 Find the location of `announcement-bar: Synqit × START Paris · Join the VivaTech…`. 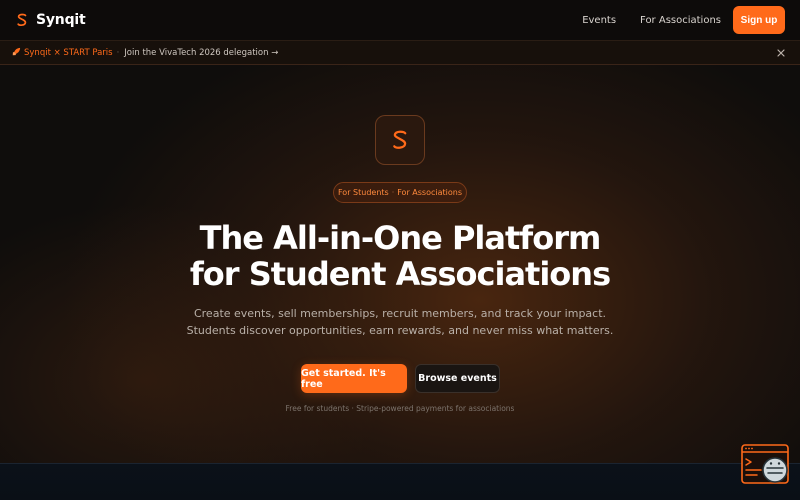

announcement-bar: Synqit × START Paris · Join the VivaTech… is located at coordinates (400, 52).